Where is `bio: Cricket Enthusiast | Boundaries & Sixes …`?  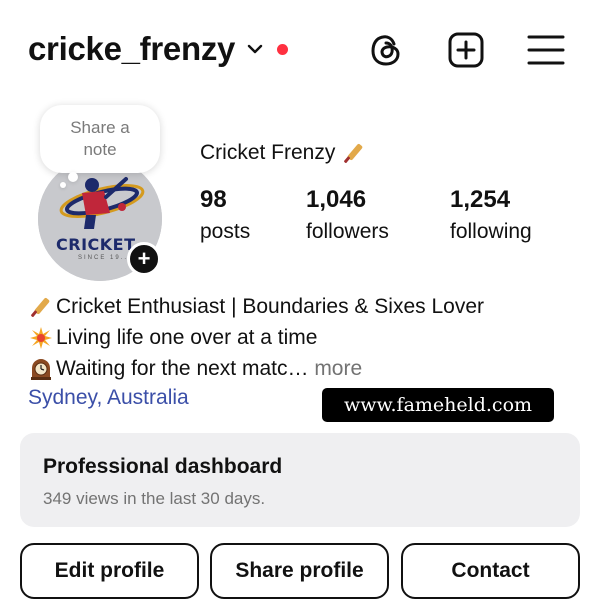 bio: Cricket Enthusiast | Boundaries & Sixes … is located at coordinates (256, 337).